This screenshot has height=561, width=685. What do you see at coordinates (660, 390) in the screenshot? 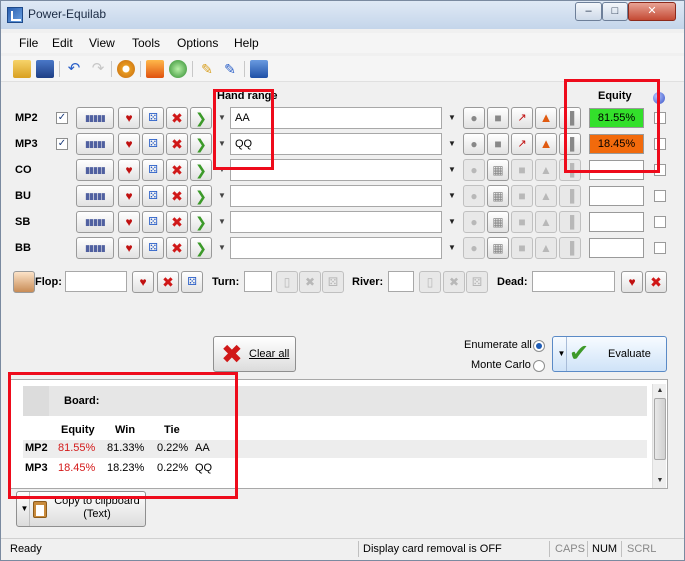
I see `scroll-up-icon: ▲` at bounding box center [660, 390].